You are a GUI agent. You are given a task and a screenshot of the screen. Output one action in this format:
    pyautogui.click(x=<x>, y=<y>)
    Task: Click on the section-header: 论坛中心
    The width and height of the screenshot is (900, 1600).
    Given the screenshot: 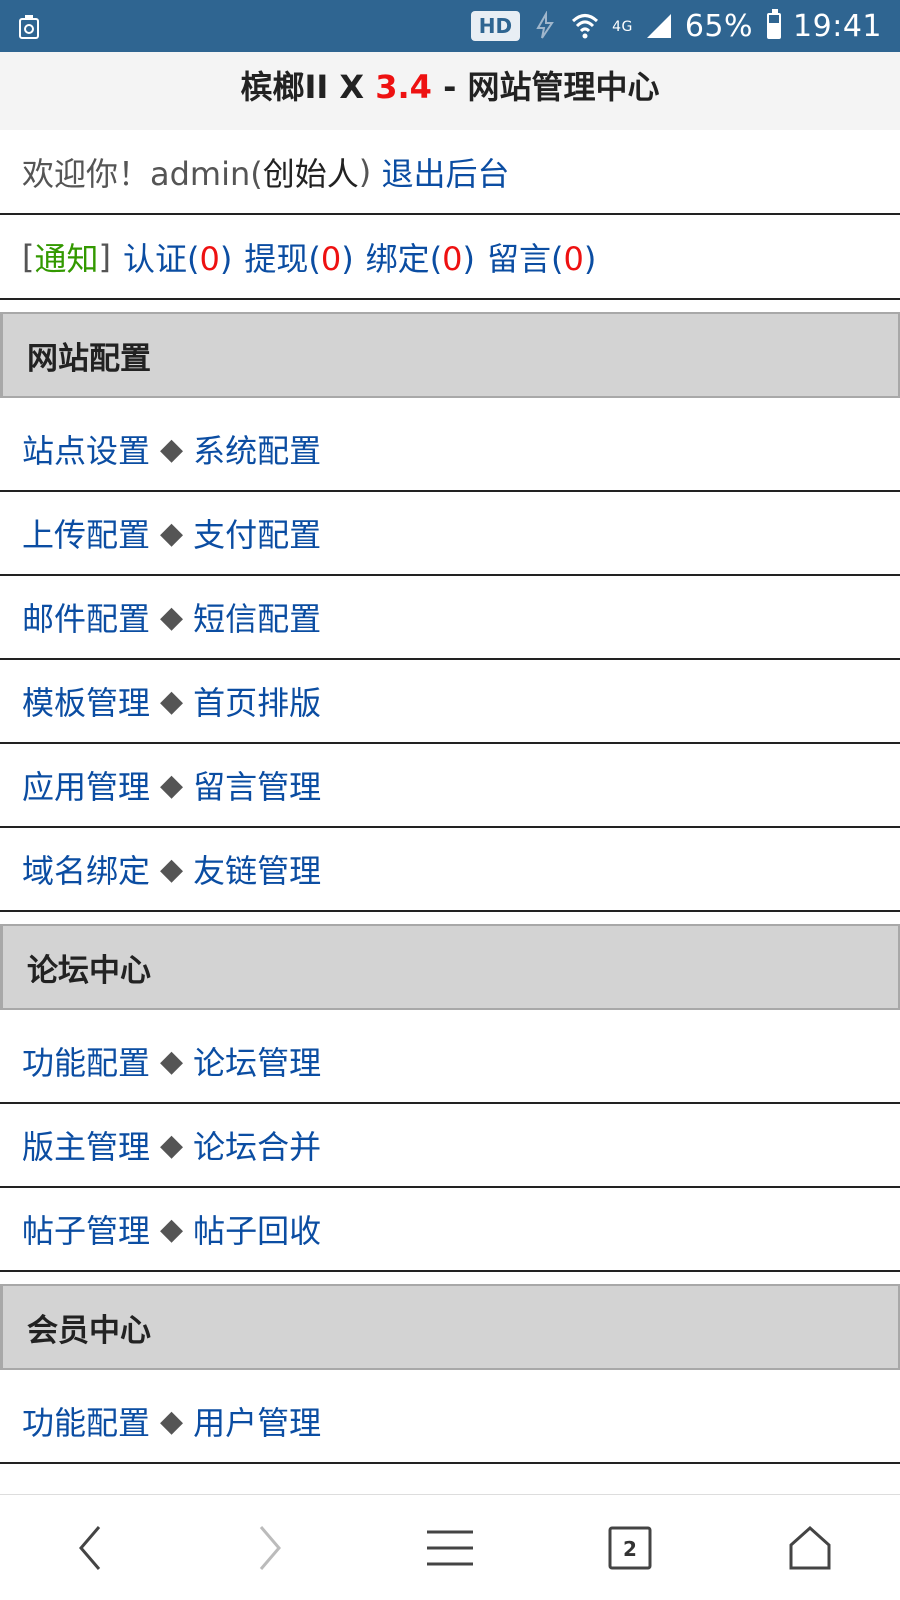 What is the action you would take?
    pyautogui.click(x=450, y=967)
    